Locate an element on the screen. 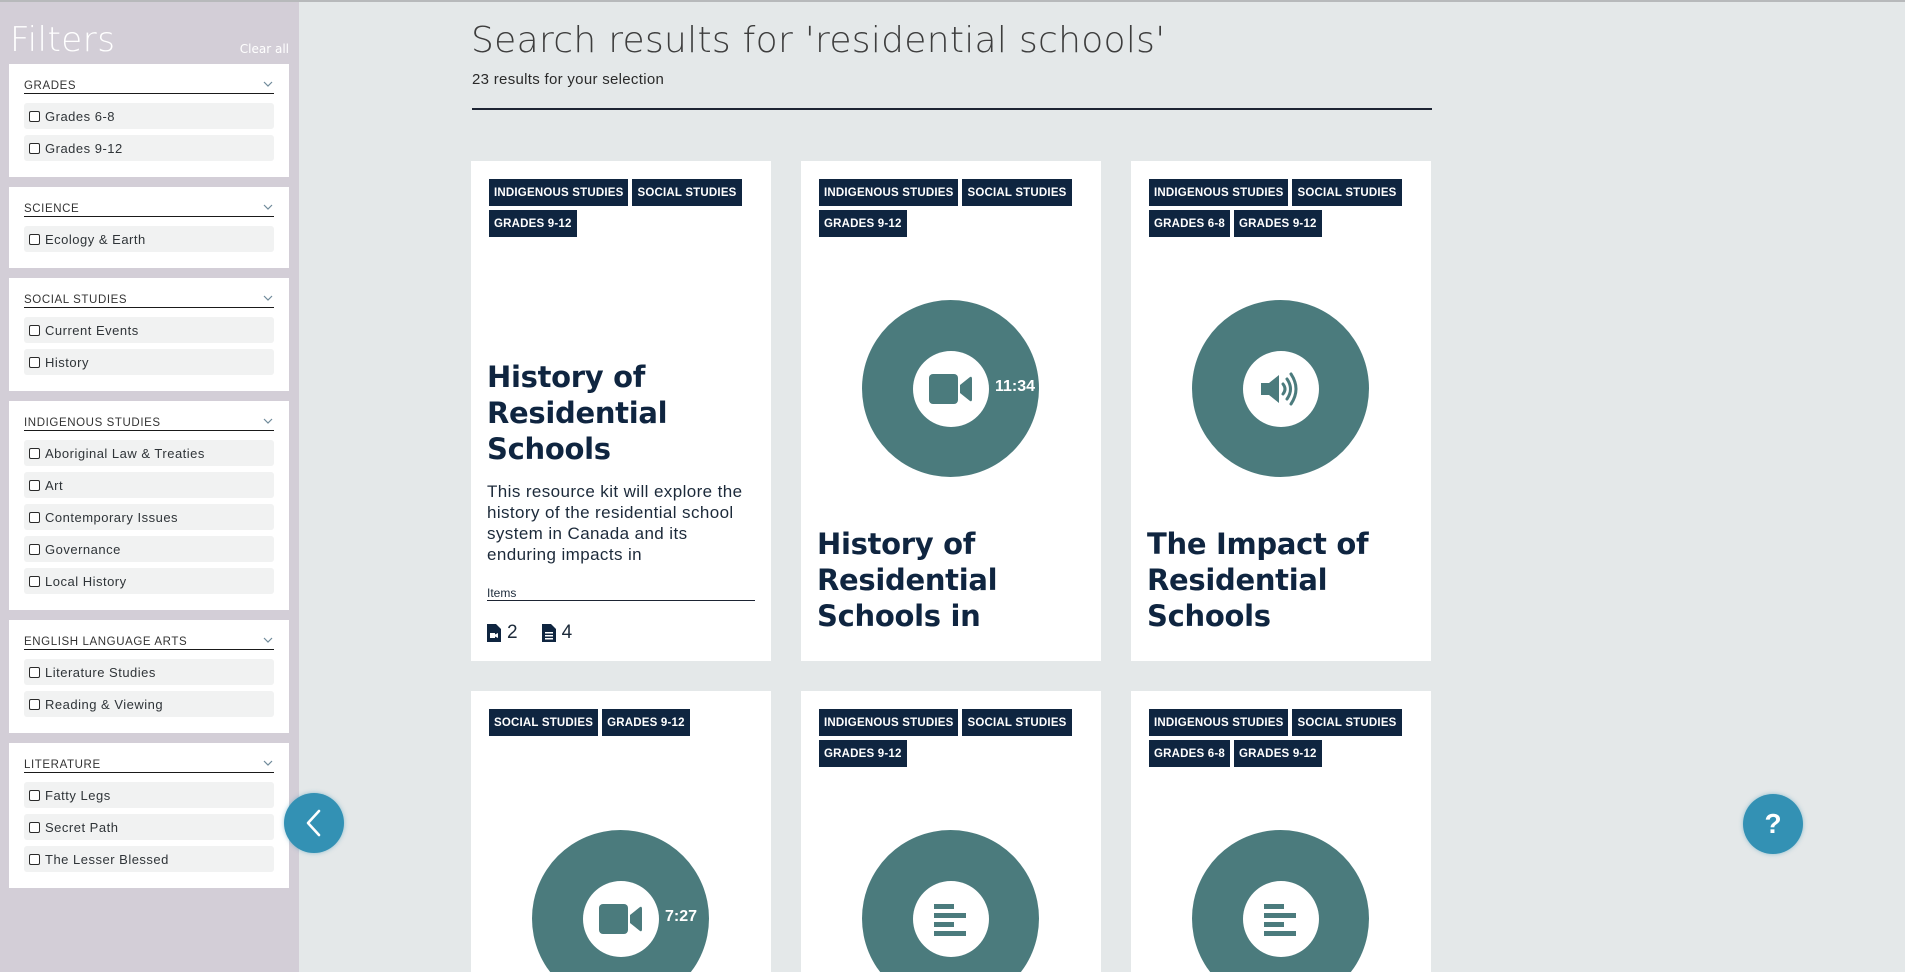 This screenshot has height=972, width=1905. text-align-left-icon is located at coordinates (949, 919).